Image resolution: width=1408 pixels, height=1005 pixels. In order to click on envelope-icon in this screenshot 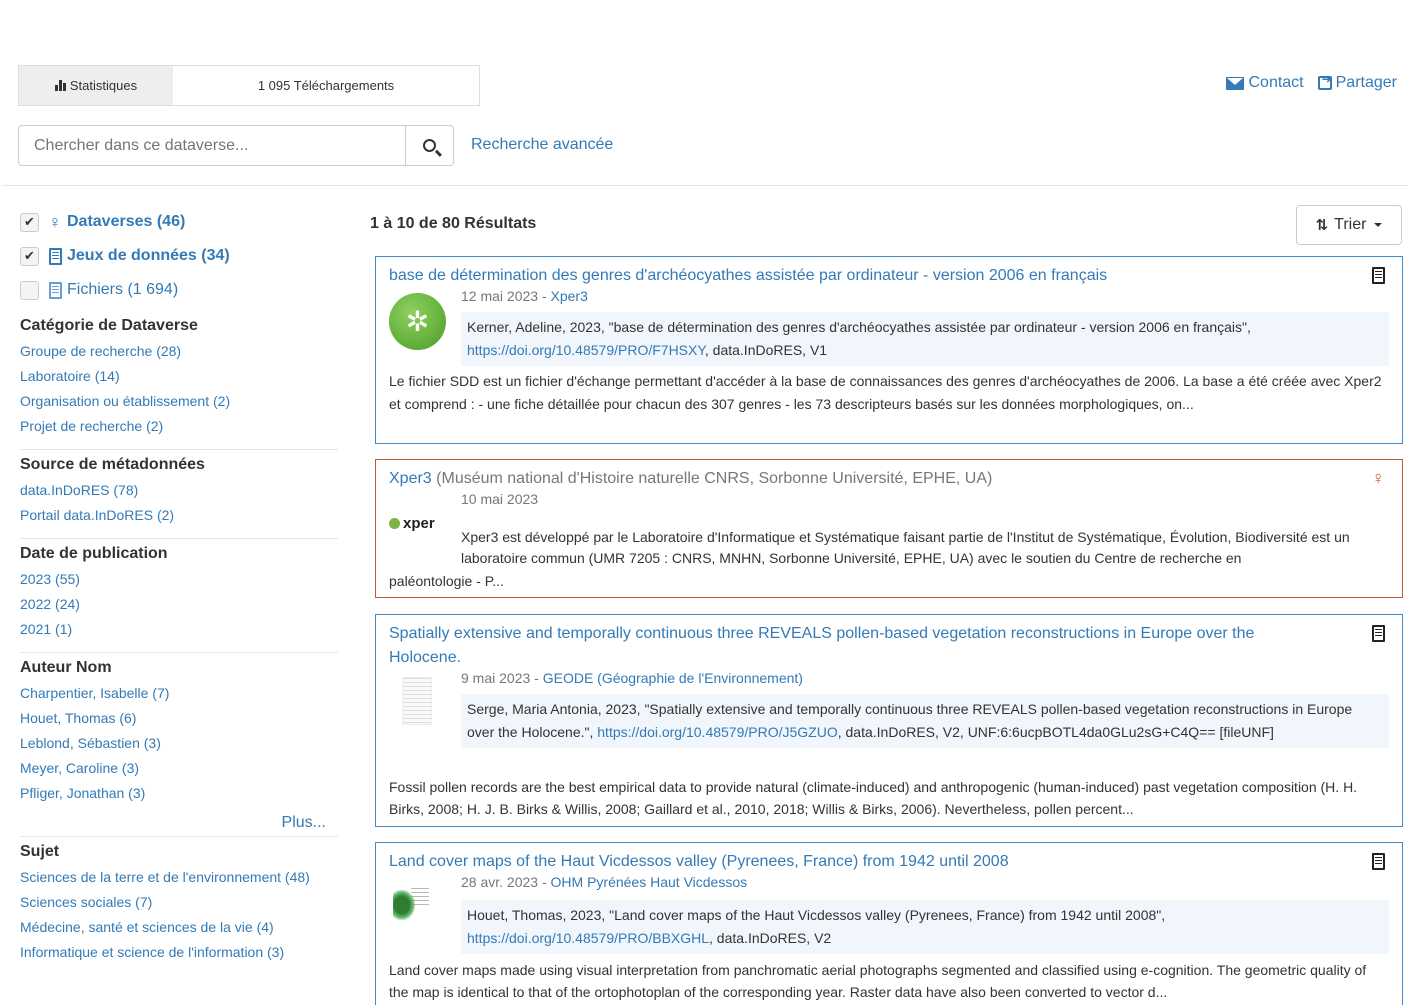, I will do `click(1235, 83)`.